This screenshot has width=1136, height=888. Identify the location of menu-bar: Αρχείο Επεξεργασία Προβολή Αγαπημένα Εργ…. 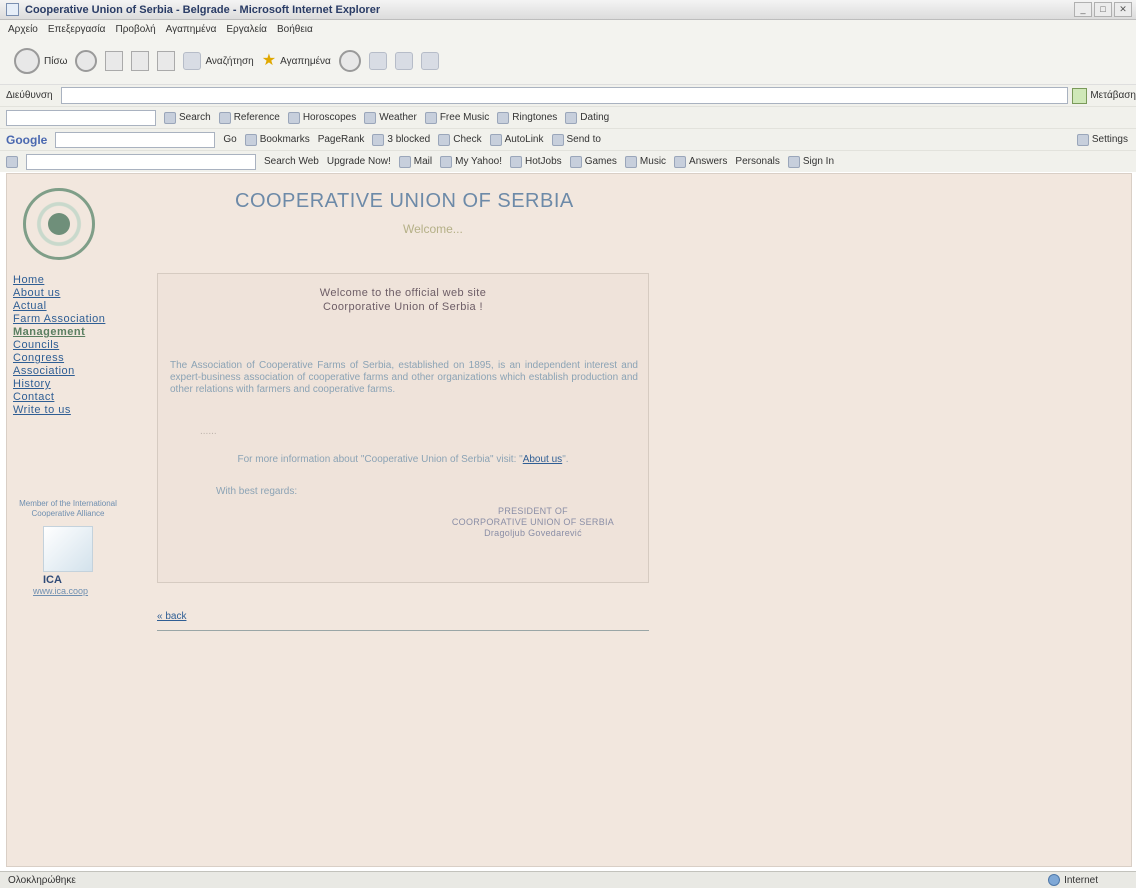
(568, 29).